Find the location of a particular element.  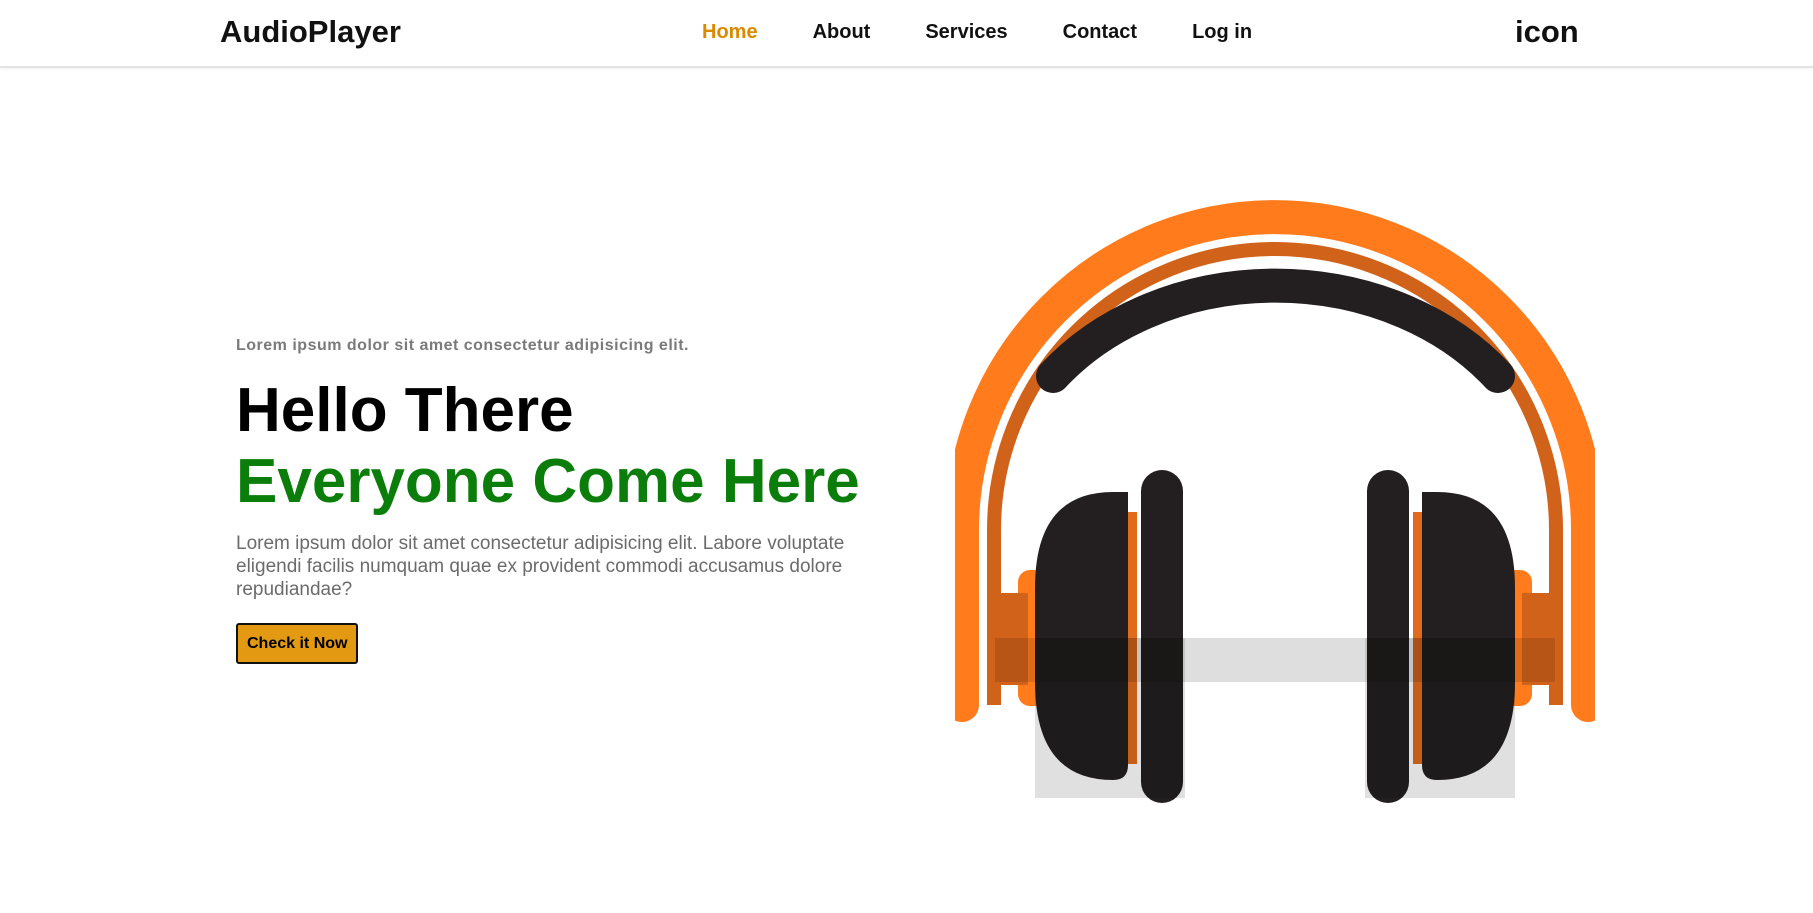

nav-link-login: Log in is located at coordinates (1222, 32).